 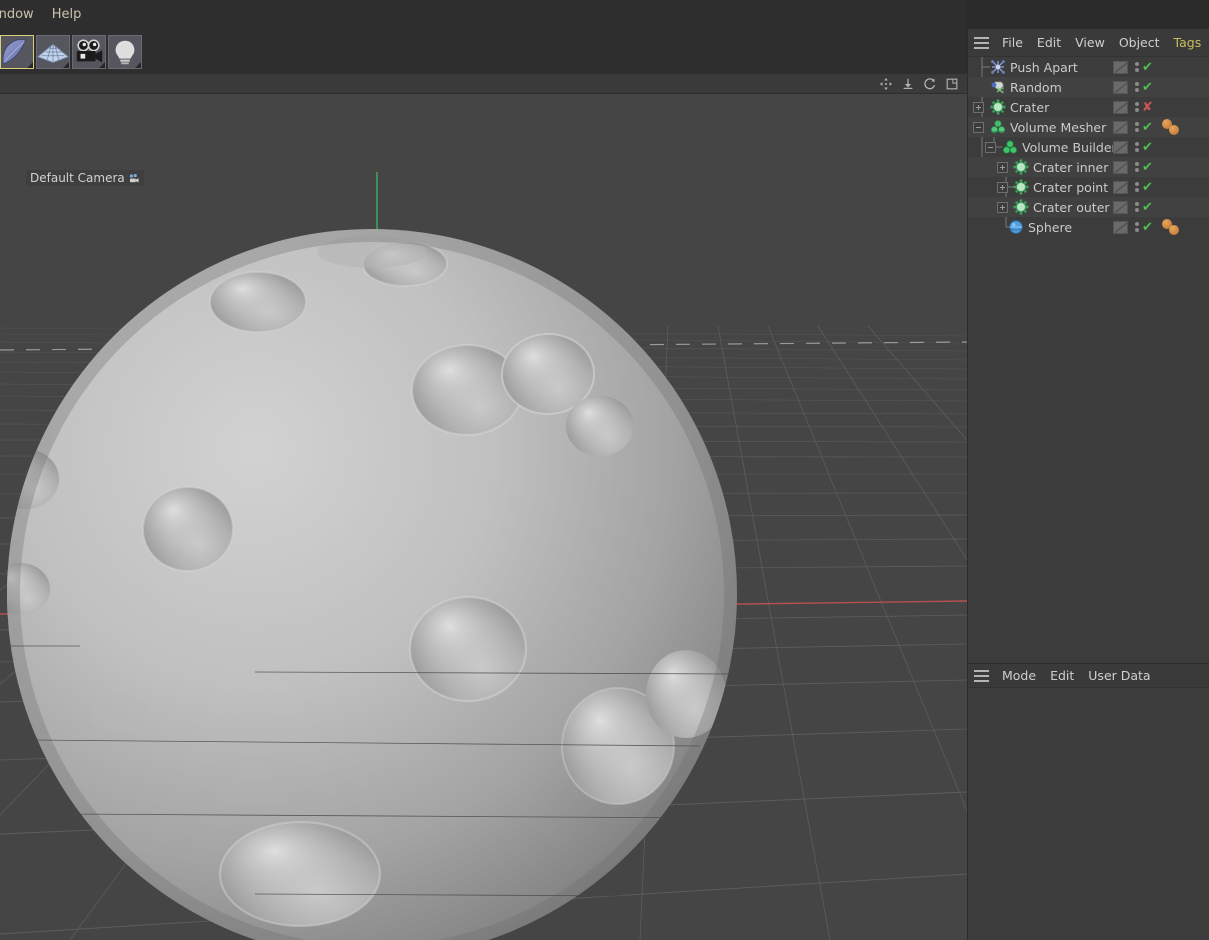 What do you see at coordinates (952, 84) in the screenshot?
I see `maximize-view-icon` at bounding box center [952, 84].